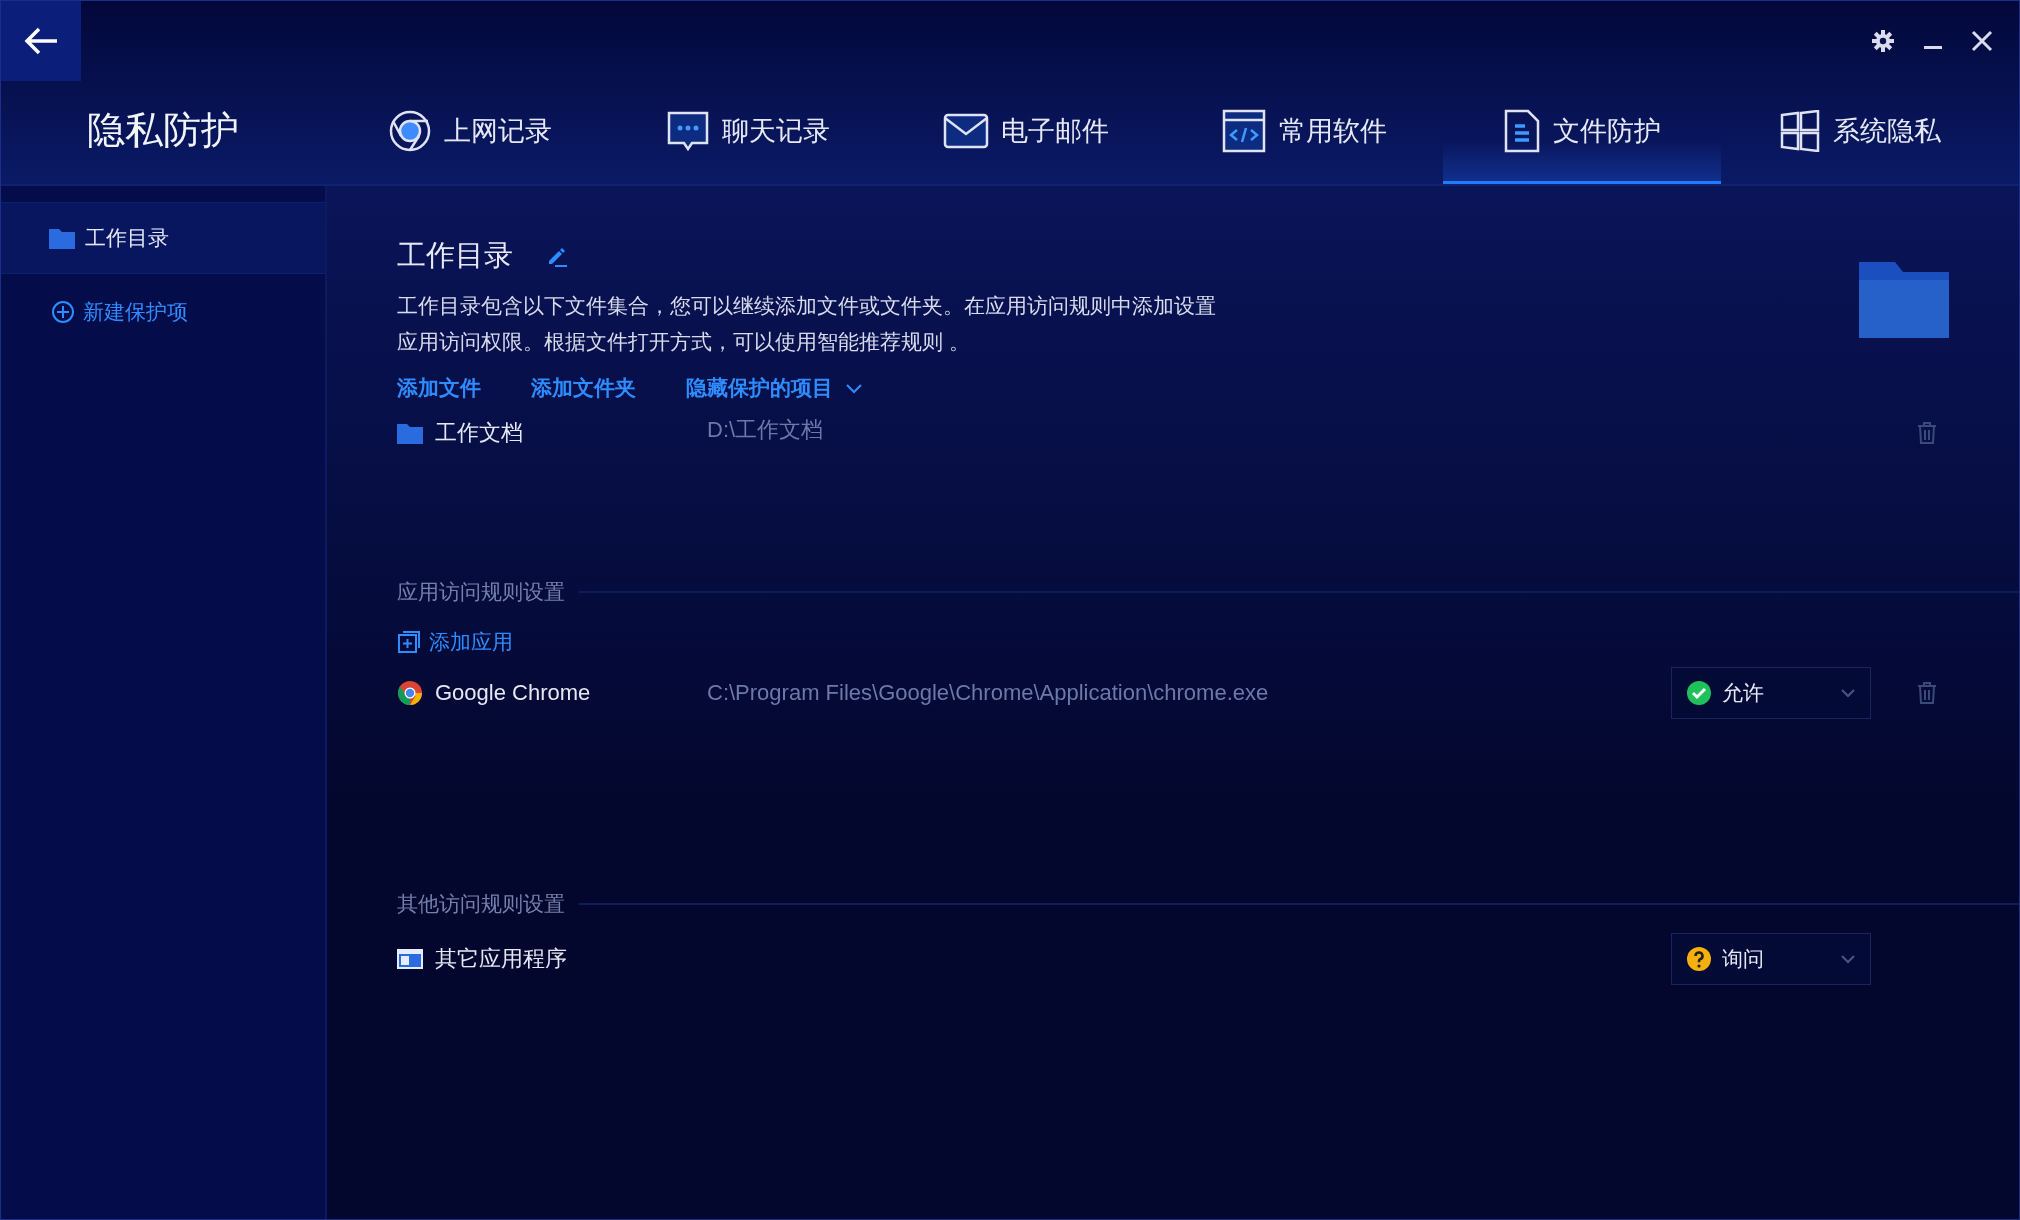 Image resolution: width=2020 pixels, height=1220 pixels. Describe the element at coordinates (988, 693) in the screenshot. I see `app-path: C:\Program Files\Google\Chrome\Application\chrome.exe` at that location.